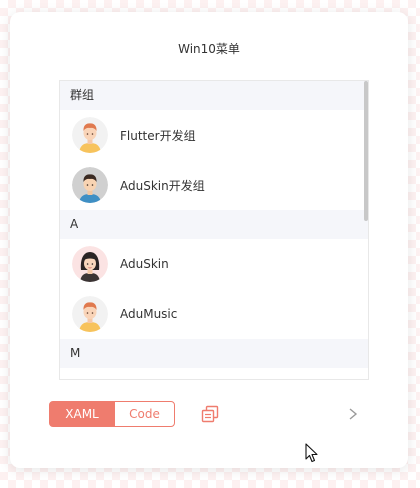 The height and width of the screenshot is (488, 420). I want to click on list-item-flutter-group: Flutter开发组, so click(214, 135).